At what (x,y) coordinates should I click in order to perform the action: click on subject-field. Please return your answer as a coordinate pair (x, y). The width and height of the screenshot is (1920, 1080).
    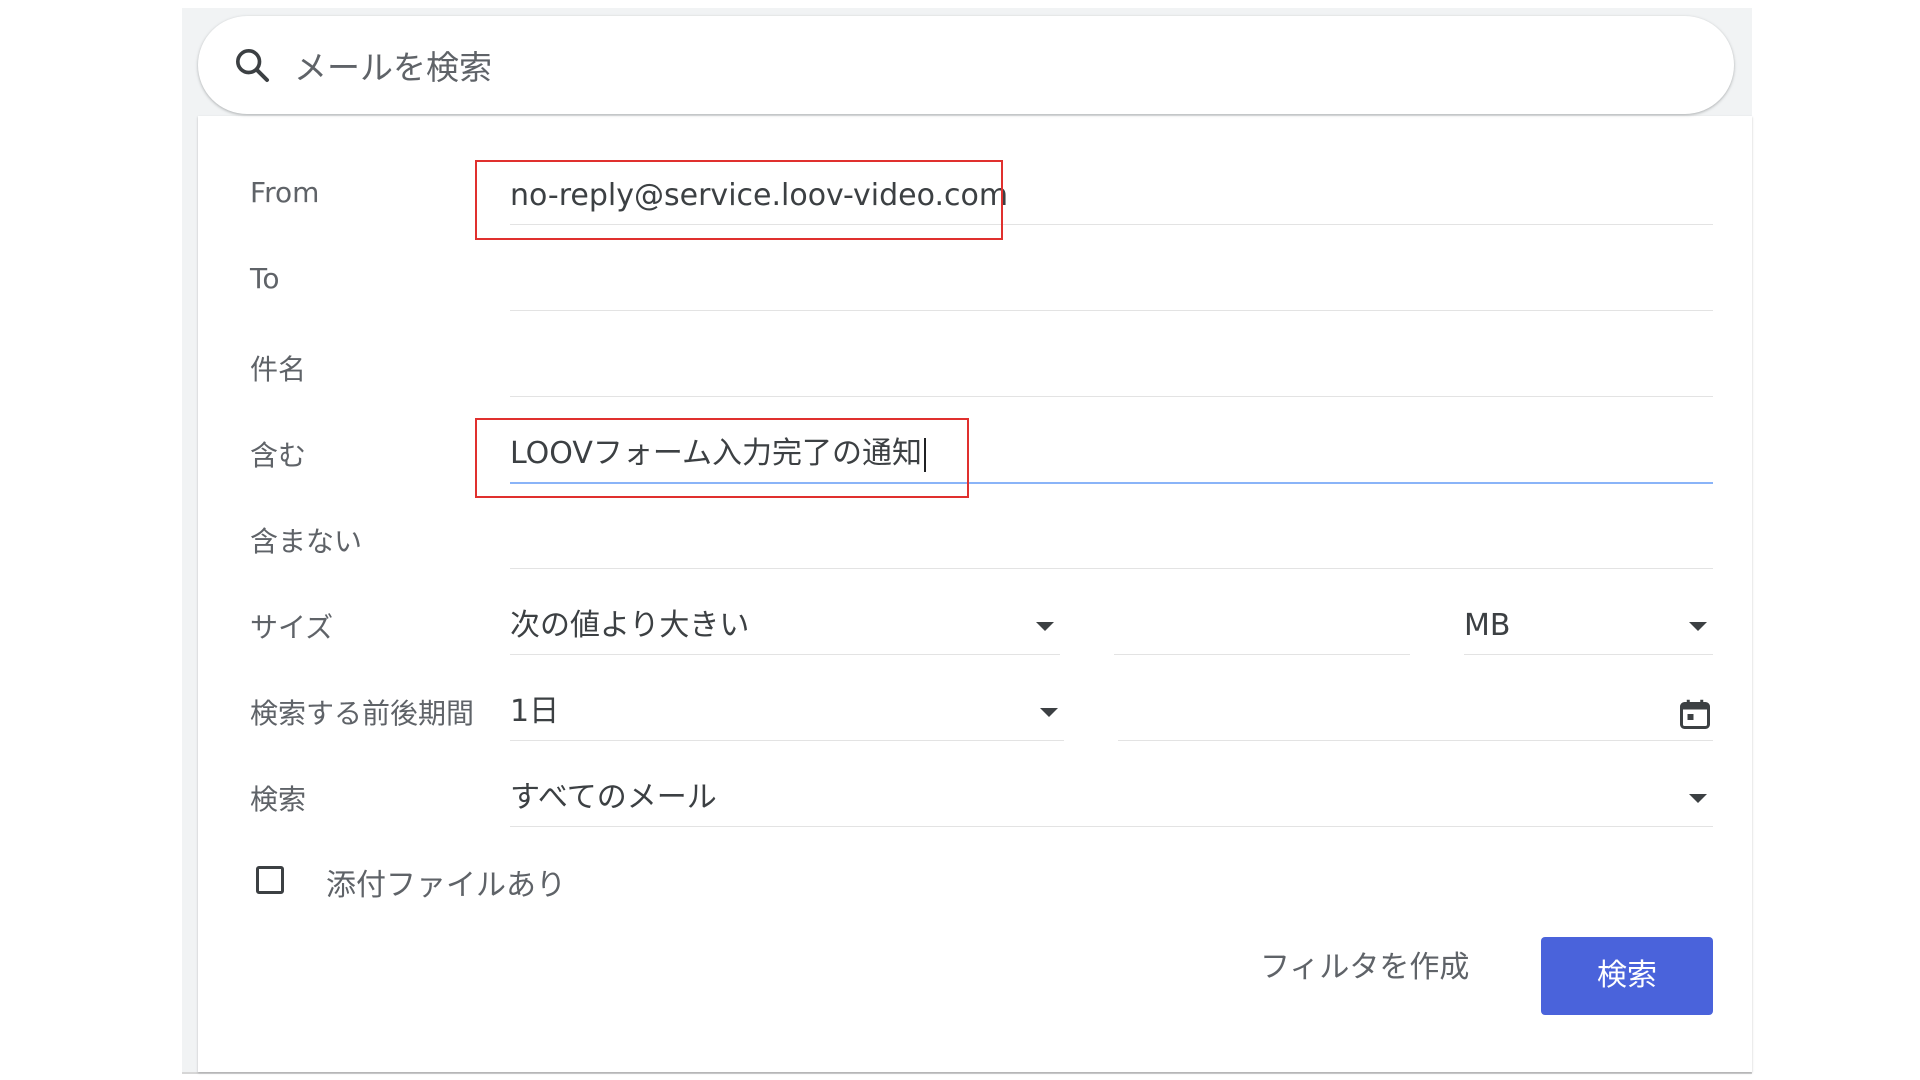
    Looking at the image, I should click on (1111, 368).